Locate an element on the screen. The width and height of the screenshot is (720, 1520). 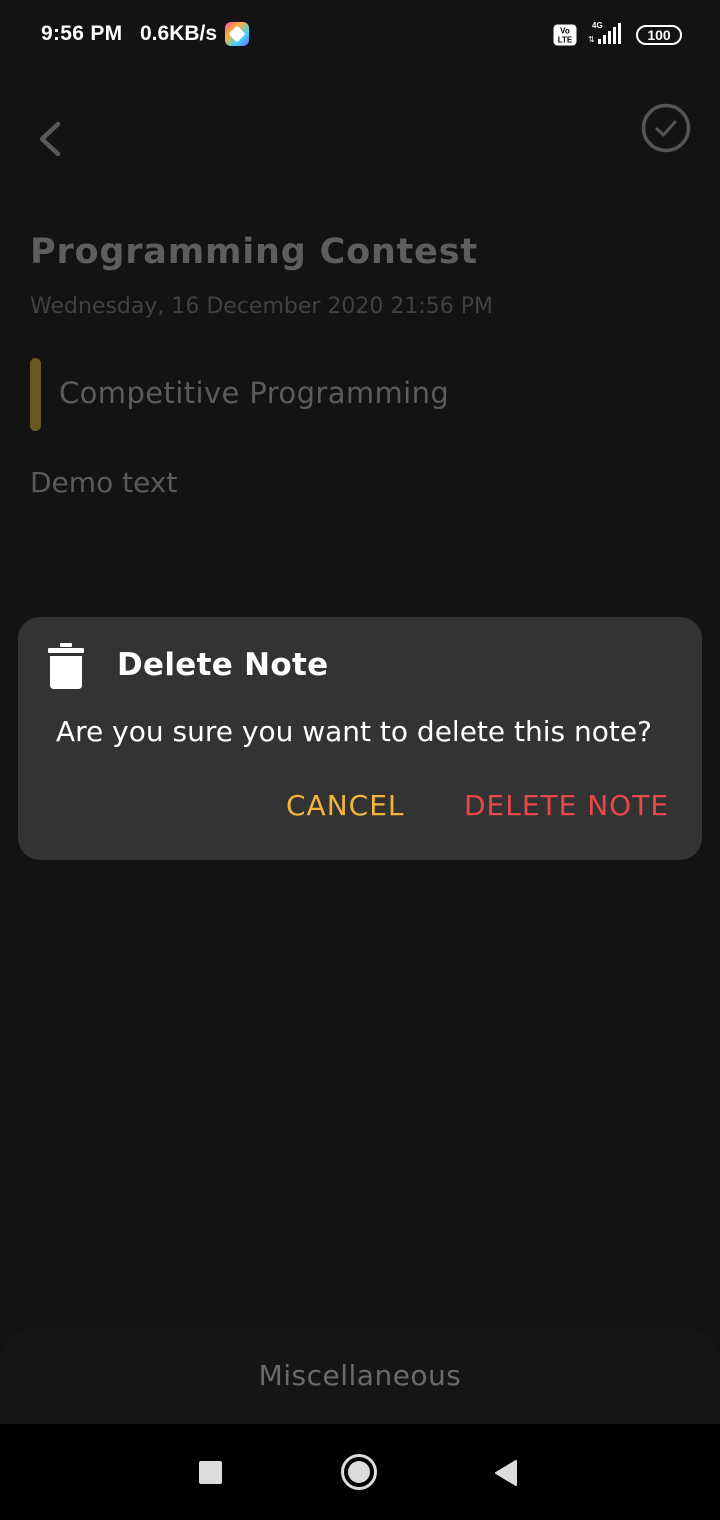
back-triangle-icon is located at coordinates (506, 1473).